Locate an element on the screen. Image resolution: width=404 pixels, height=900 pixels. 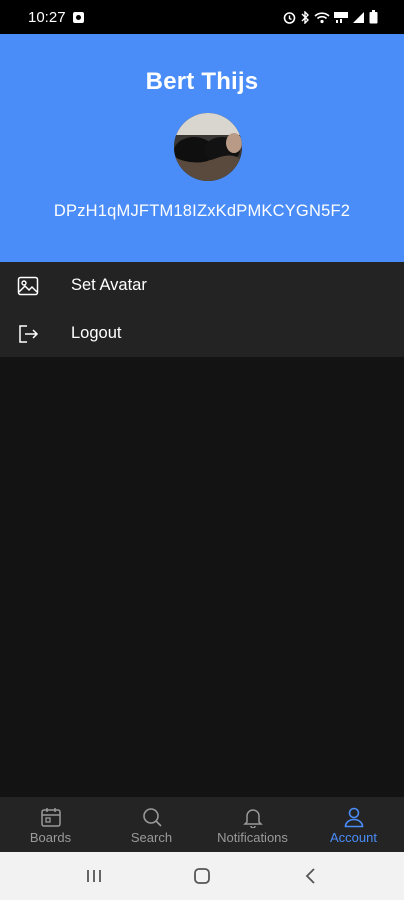
avatar is located at coordinates (208, 147).